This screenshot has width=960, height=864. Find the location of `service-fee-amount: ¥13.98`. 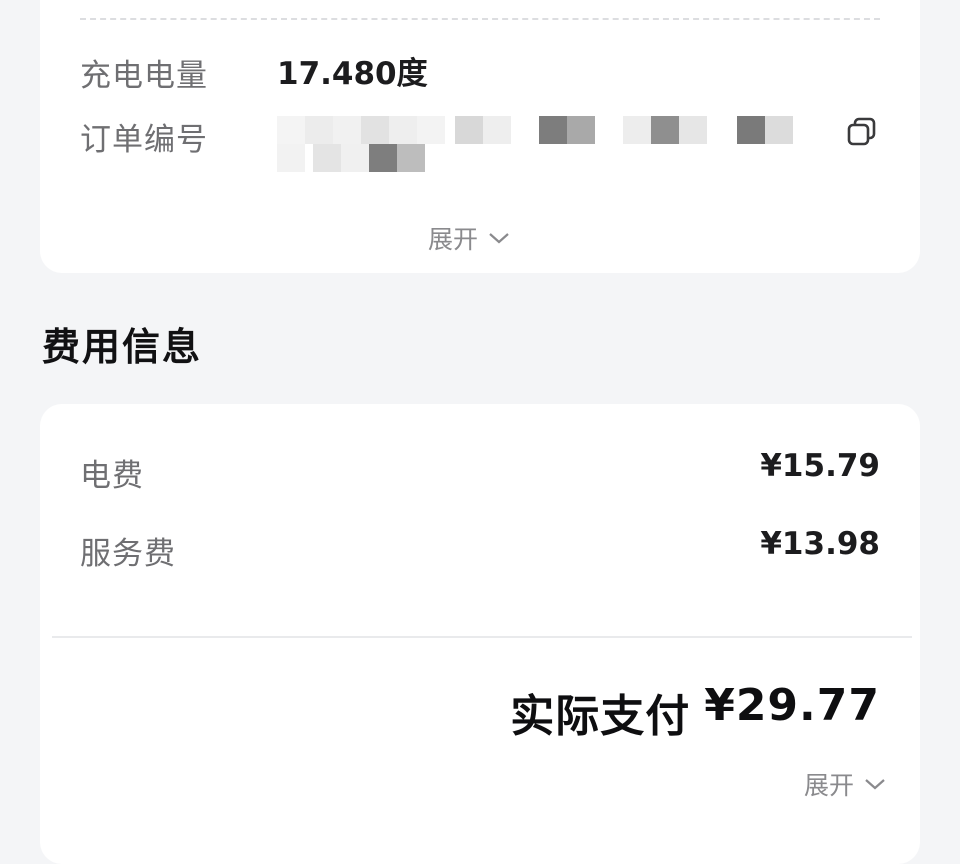

service-fee-amount: ¥13.98 is located at coordinates (820, 544).